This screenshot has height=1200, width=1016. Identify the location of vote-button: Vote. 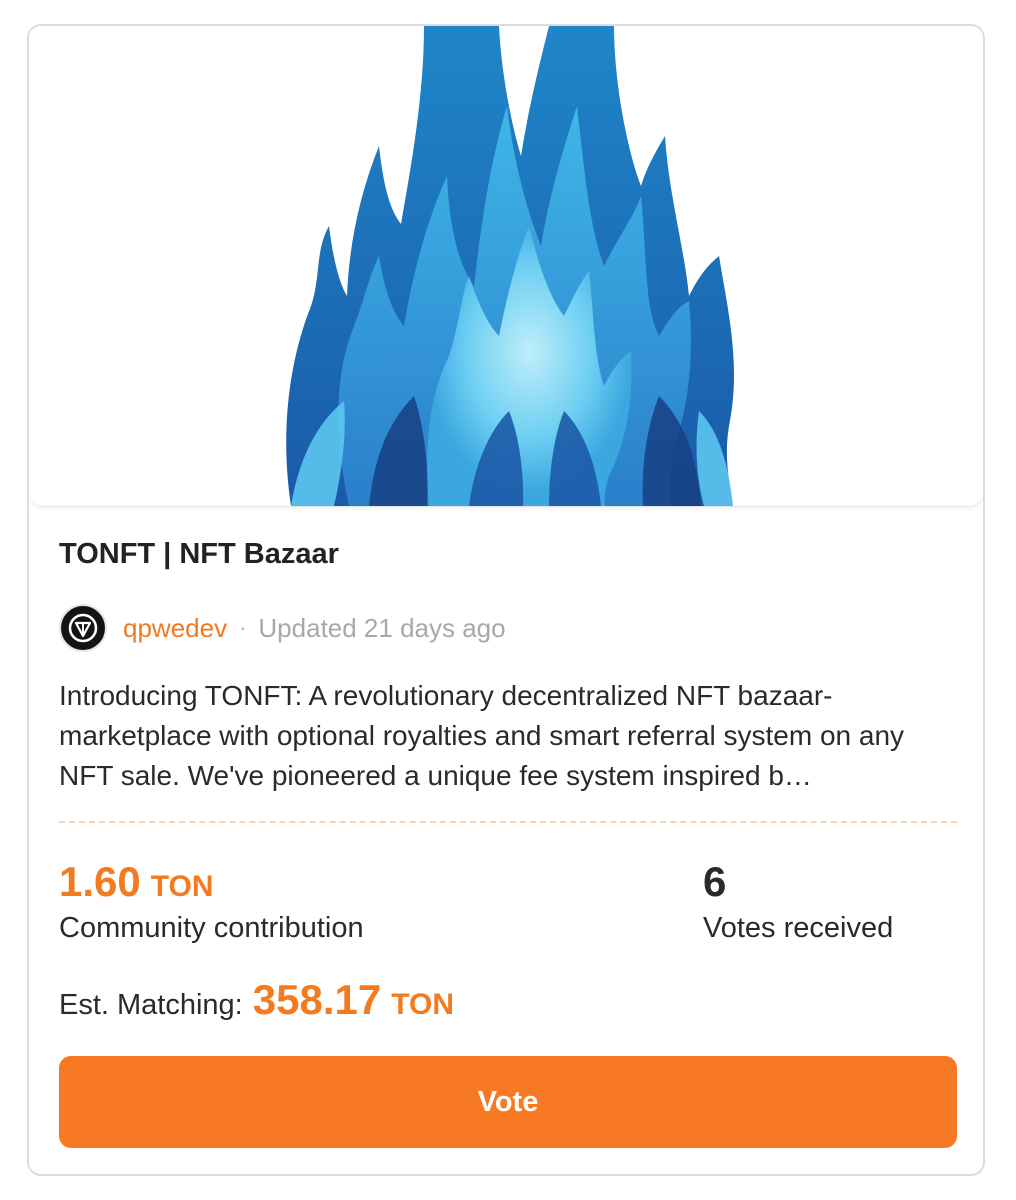
(508, 1102).